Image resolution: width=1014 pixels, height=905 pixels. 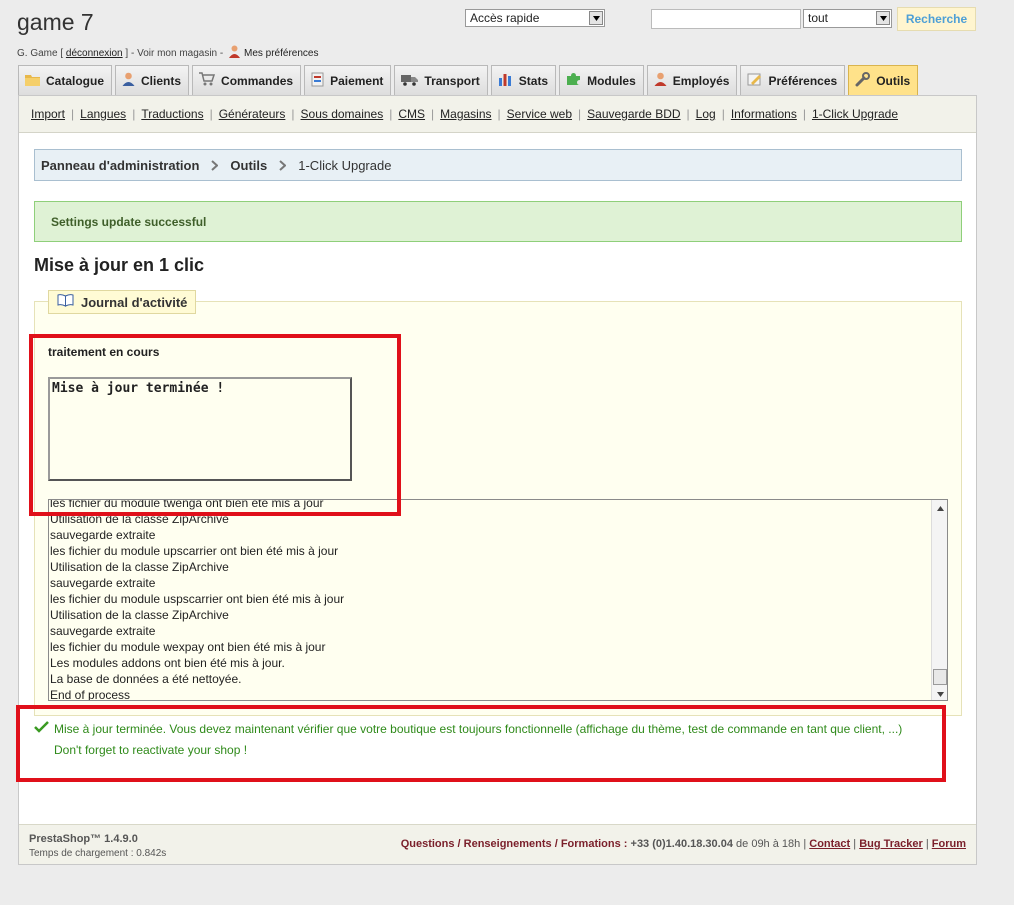 I want to click on tab-label: Préférences, so click(x=803, y=80).